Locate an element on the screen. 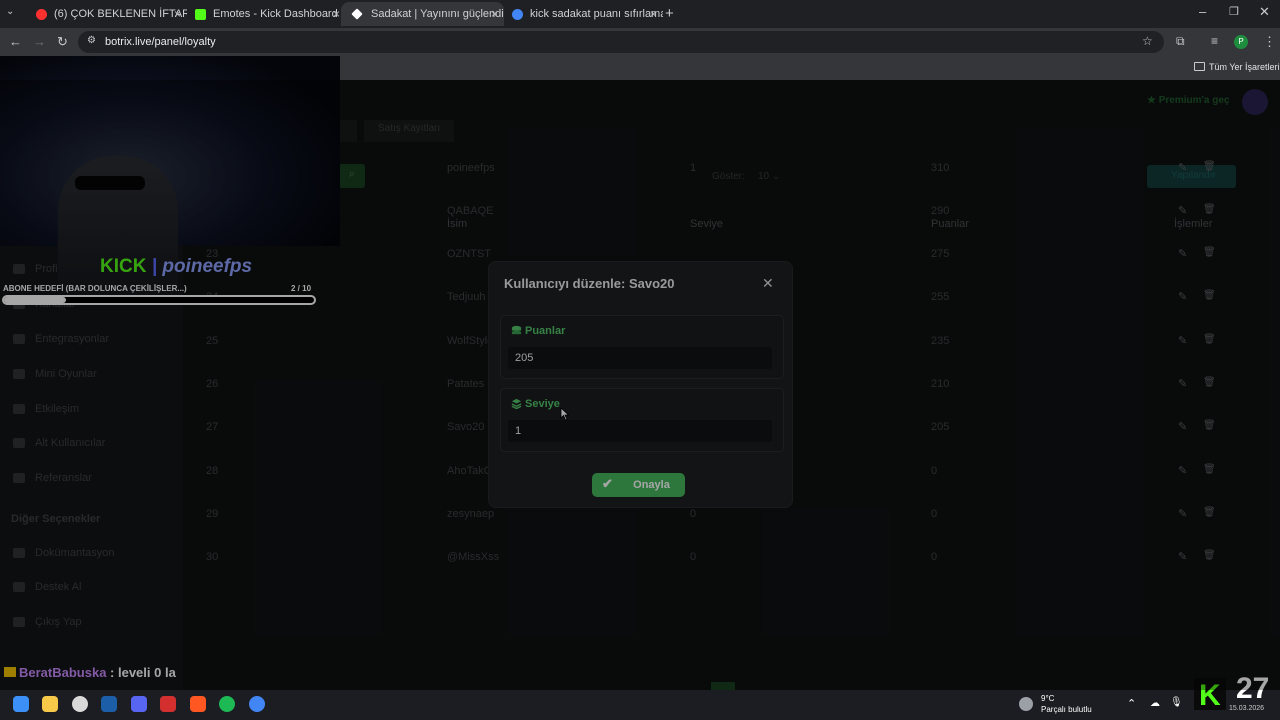 The width and height of the screenshot is (1280, 720). obs-icon is located at coordinates (80, 704).